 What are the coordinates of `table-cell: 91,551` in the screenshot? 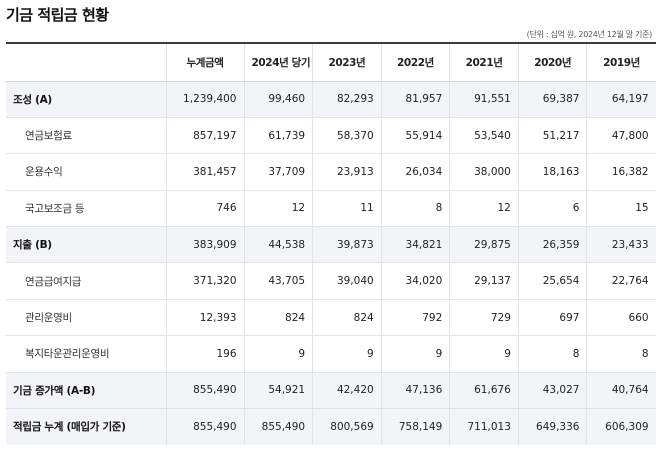 It's located at (484, 99).